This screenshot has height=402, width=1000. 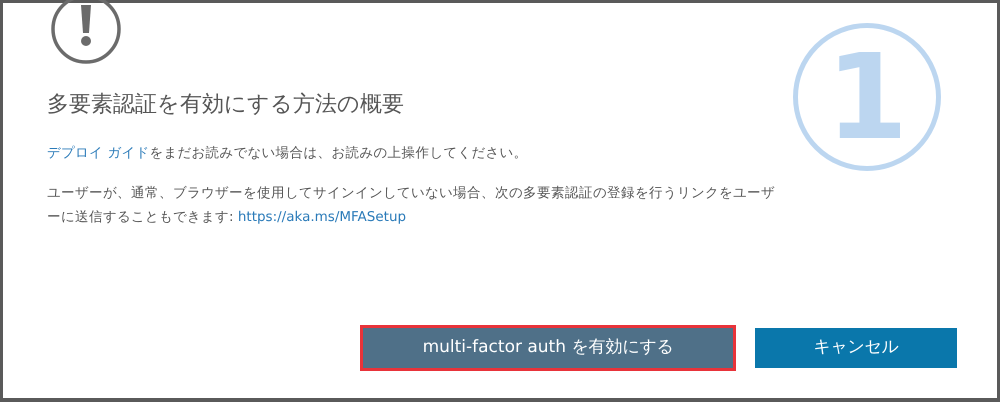 I want to click on dialog-paragraph: デプロイ ガイド をまだお読みでない場合は、お読みの上操作してください。, so click(x=287, y=153).